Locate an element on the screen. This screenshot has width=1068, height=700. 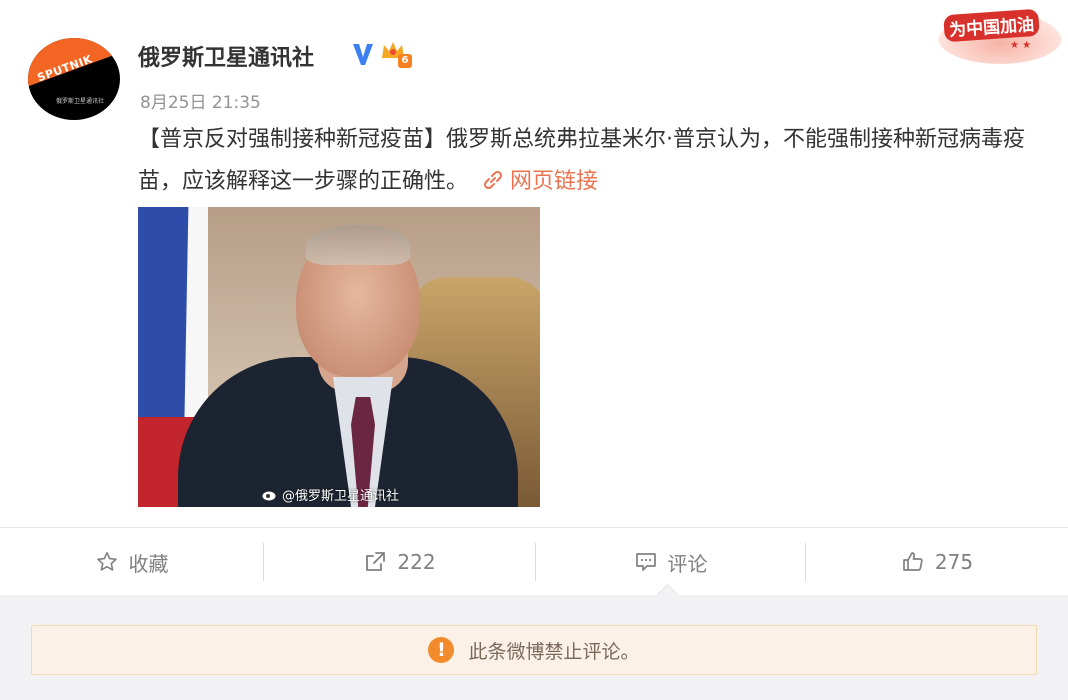
member-level-badge: 6 is located at coordinates (405, 61).